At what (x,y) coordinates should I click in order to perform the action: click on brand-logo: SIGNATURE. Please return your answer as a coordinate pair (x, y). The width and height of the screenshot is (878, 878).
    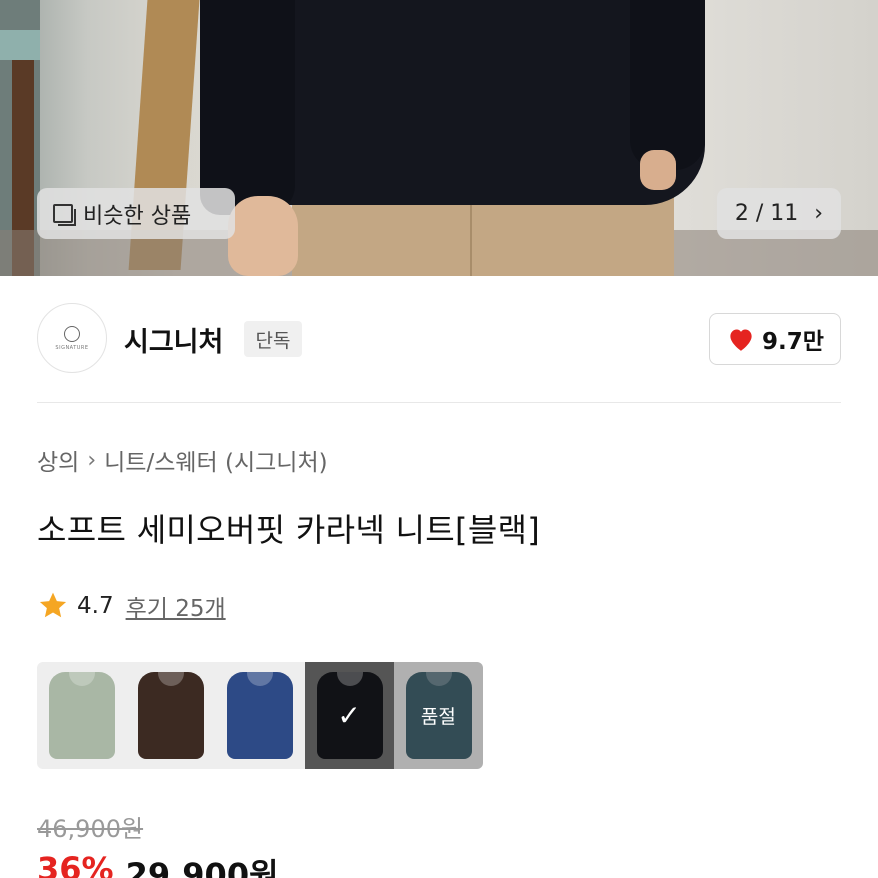
    Looking at the image, I should click on (72, 338).